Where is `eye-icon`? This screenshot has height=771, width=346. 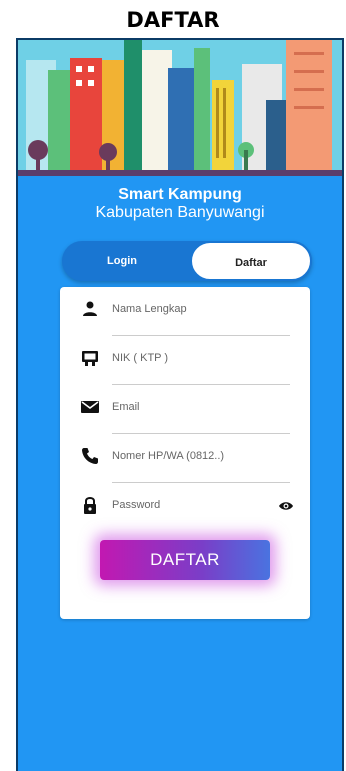 eye-icon is located at coordinates (286, 506).